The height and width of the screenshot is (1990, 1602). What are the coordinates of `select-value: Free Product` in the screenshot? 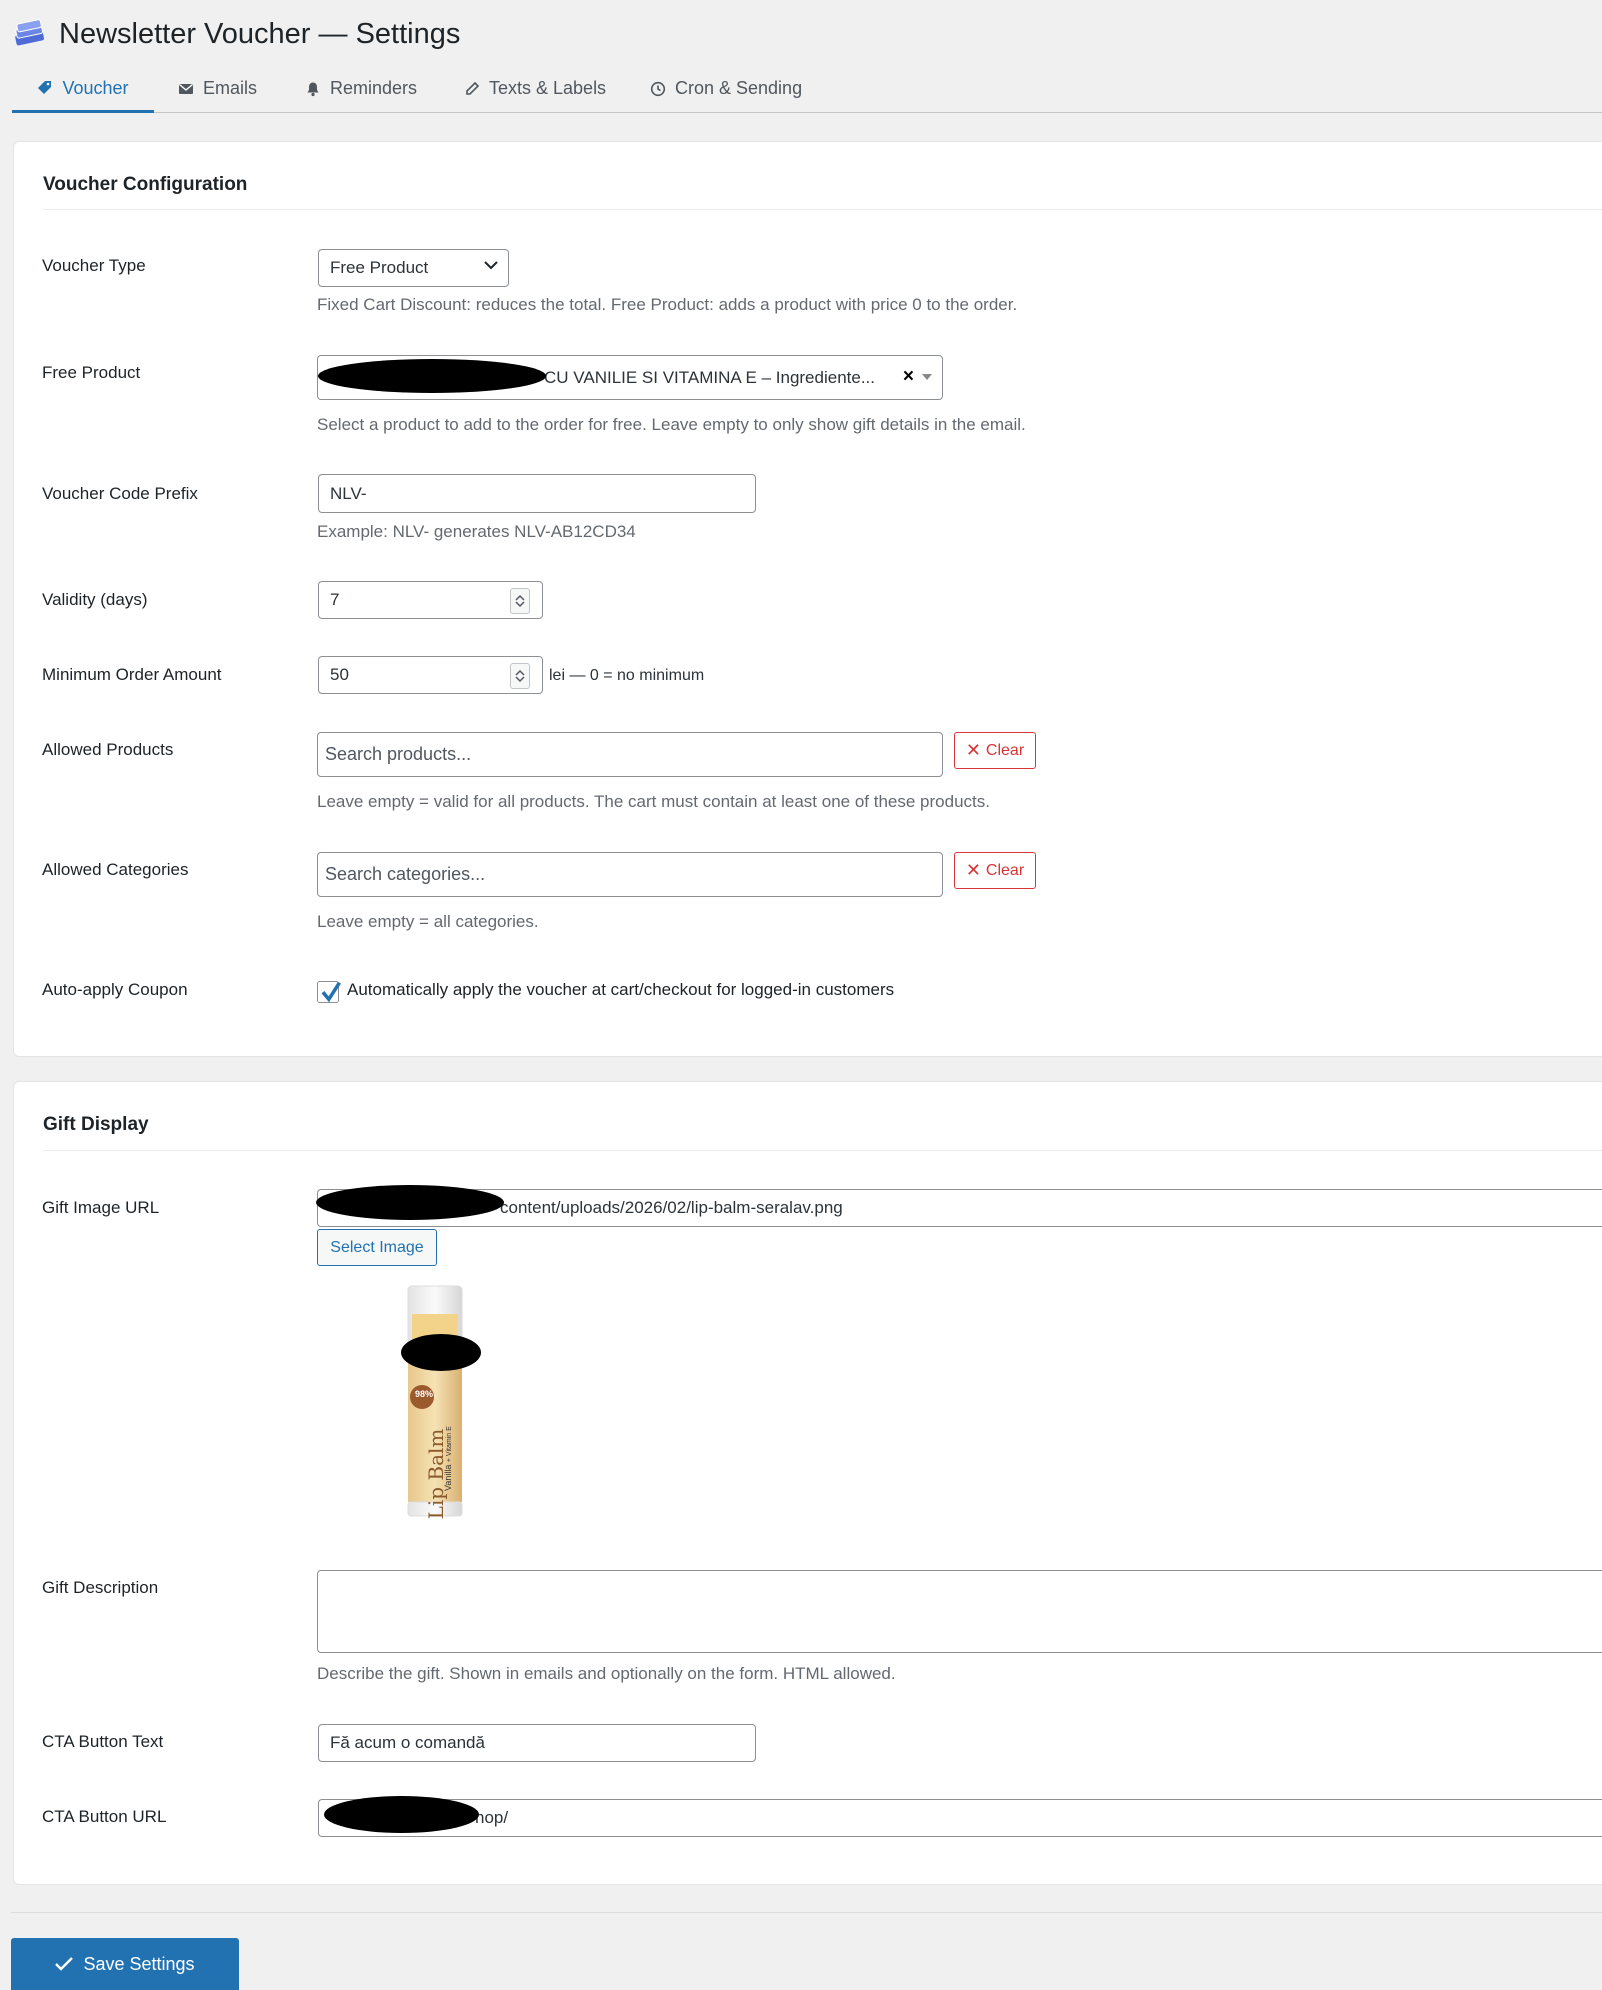 It's located at (379, 267).